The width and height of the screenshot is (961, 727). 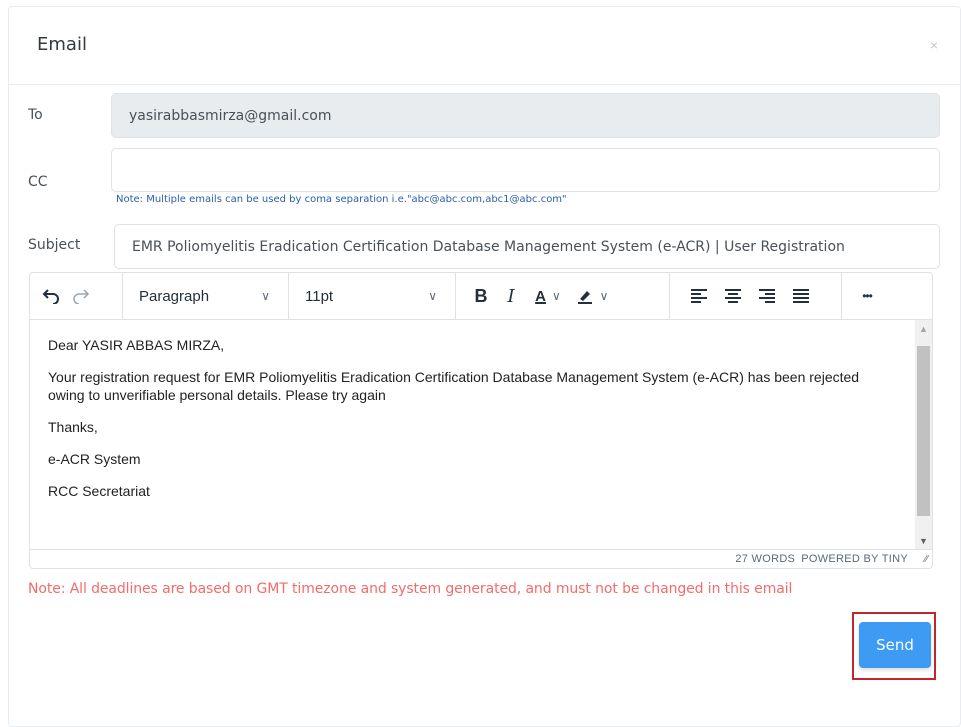 I want to click on font-size-select: 11pt ∨, so click(x=372, y=296).